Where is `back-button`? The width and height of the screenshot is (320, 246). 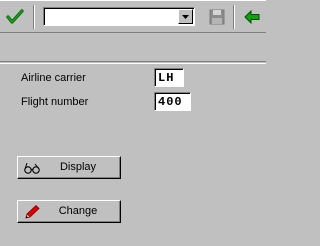 back-button is located at coordinates (252, 17).